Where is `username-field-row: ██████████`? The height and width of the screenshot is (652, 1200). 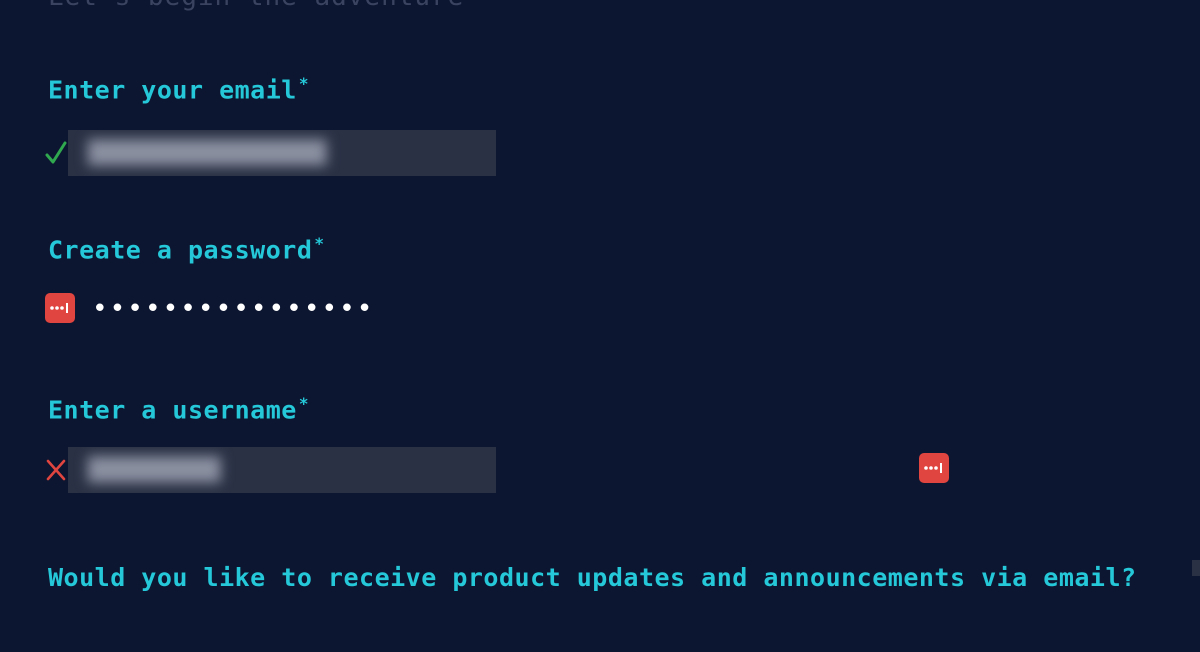 username-field-row: ██████████ is located at coordinates (270, 470).